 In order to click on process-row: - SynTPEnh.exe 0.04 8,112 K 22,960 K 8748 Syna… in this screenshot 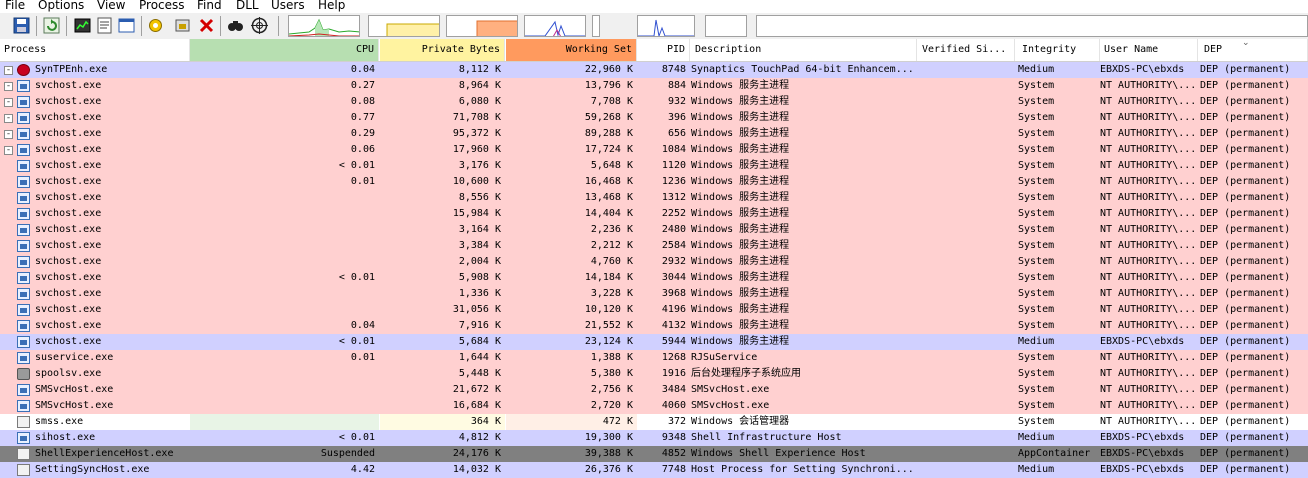, I will do `click(654, 70)`.